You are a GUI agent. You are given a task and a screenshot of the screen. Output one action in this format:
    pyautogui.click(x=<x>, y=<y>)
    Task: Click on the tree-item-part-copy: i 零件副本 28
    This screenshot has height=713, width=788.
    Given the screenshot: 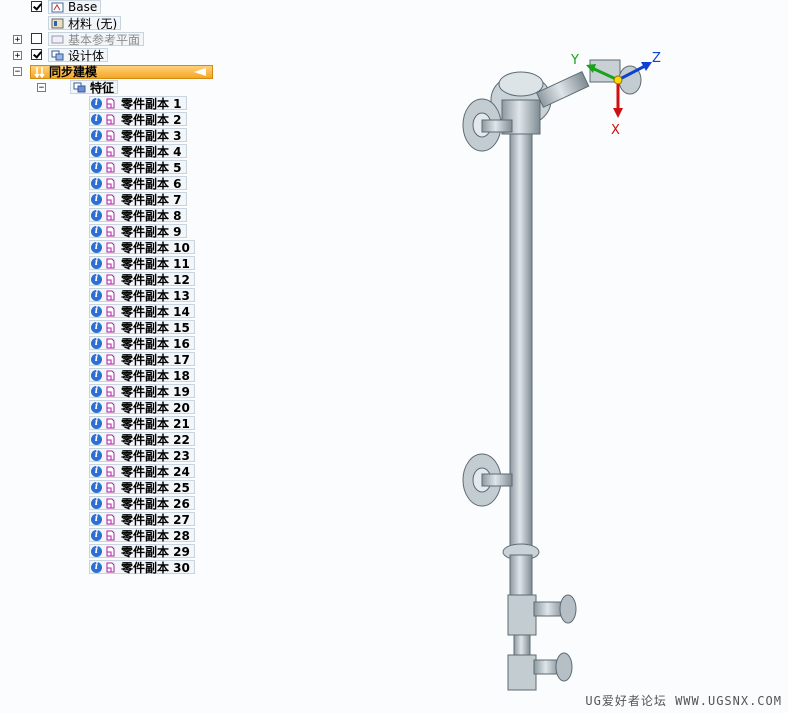 What is the action you would take?
    pyautogui.click(x=142, y=535)
    